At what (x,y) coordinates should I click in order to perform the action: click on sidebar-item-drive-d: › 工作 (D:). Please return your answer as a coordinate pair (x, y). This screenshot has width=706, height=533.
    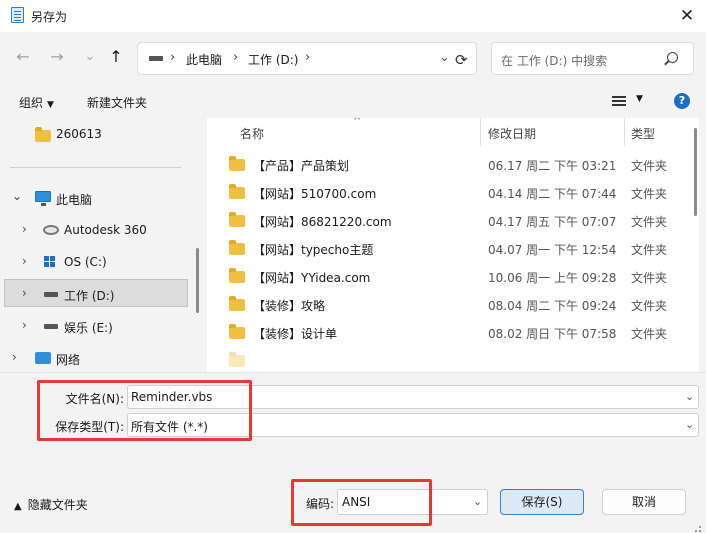
    Looking at the image, I should click on (96, 293).